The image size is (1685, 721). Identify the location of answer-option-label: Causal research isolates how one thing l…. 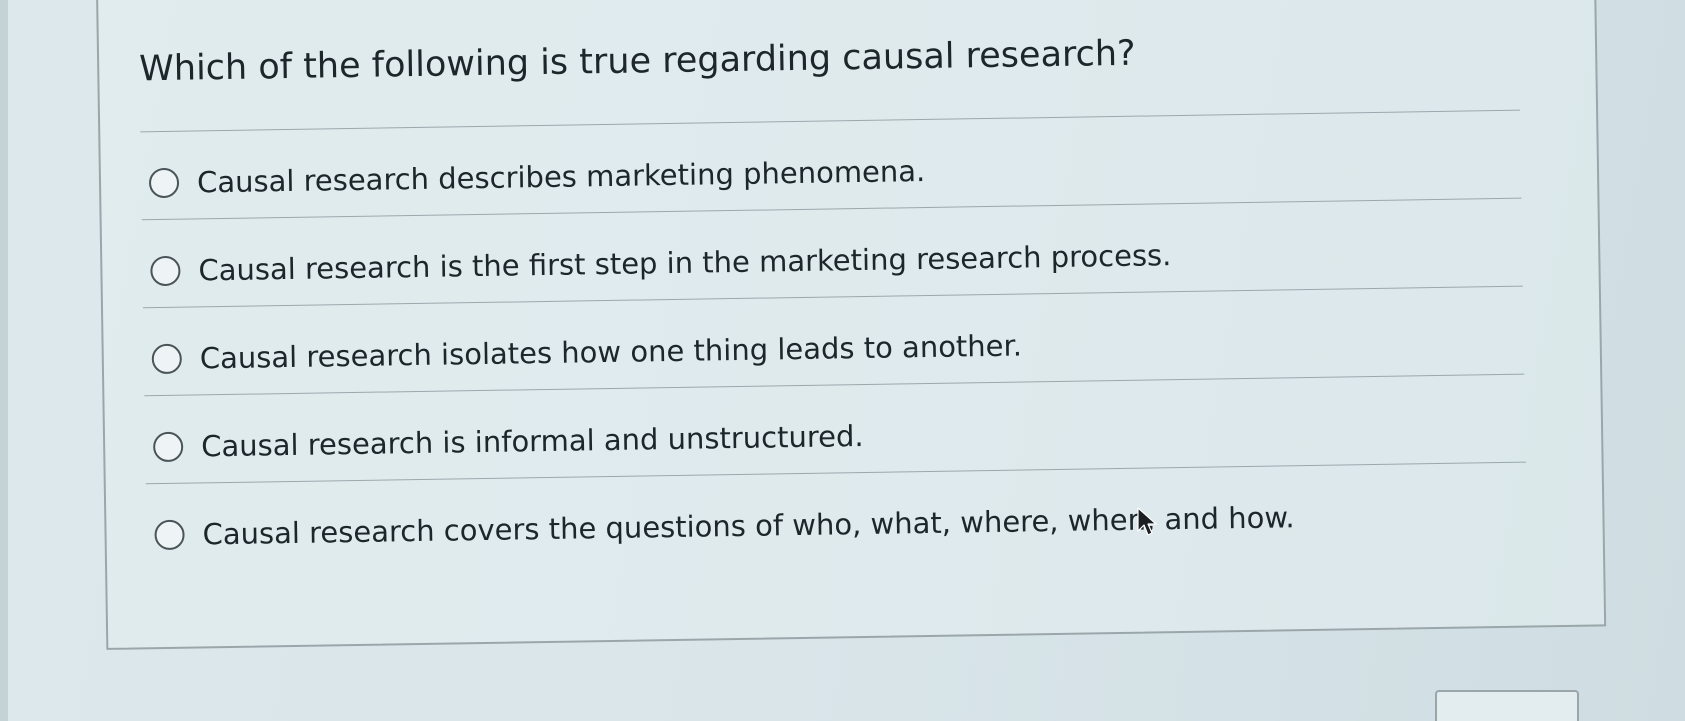
(611, 352).